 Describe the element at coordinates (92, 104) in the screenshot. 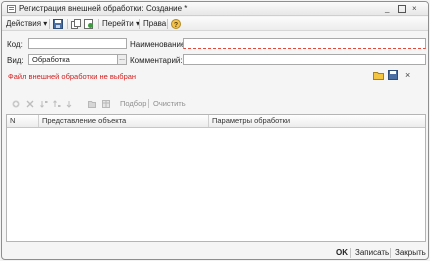

I see `folder-icon` at that location.